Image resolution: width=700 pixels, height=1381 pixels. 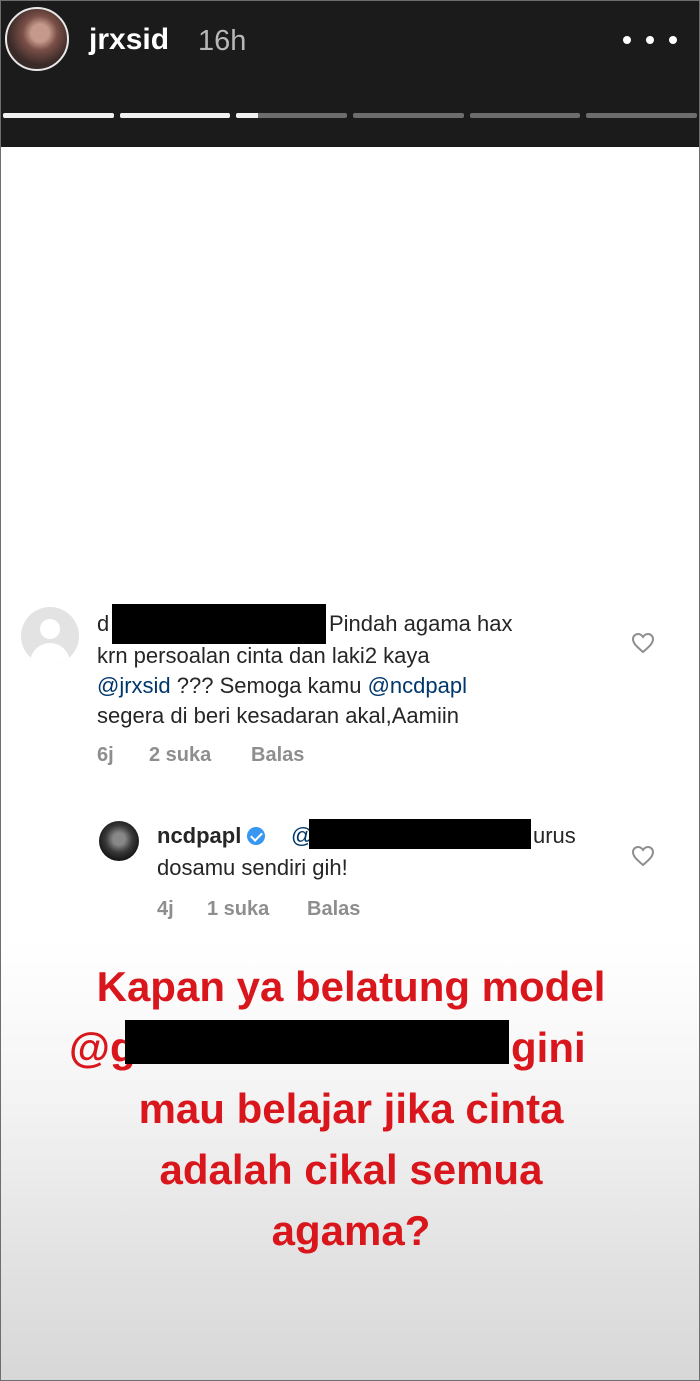 I want to click on reply-time: 4j, so click(x=165, y=909).